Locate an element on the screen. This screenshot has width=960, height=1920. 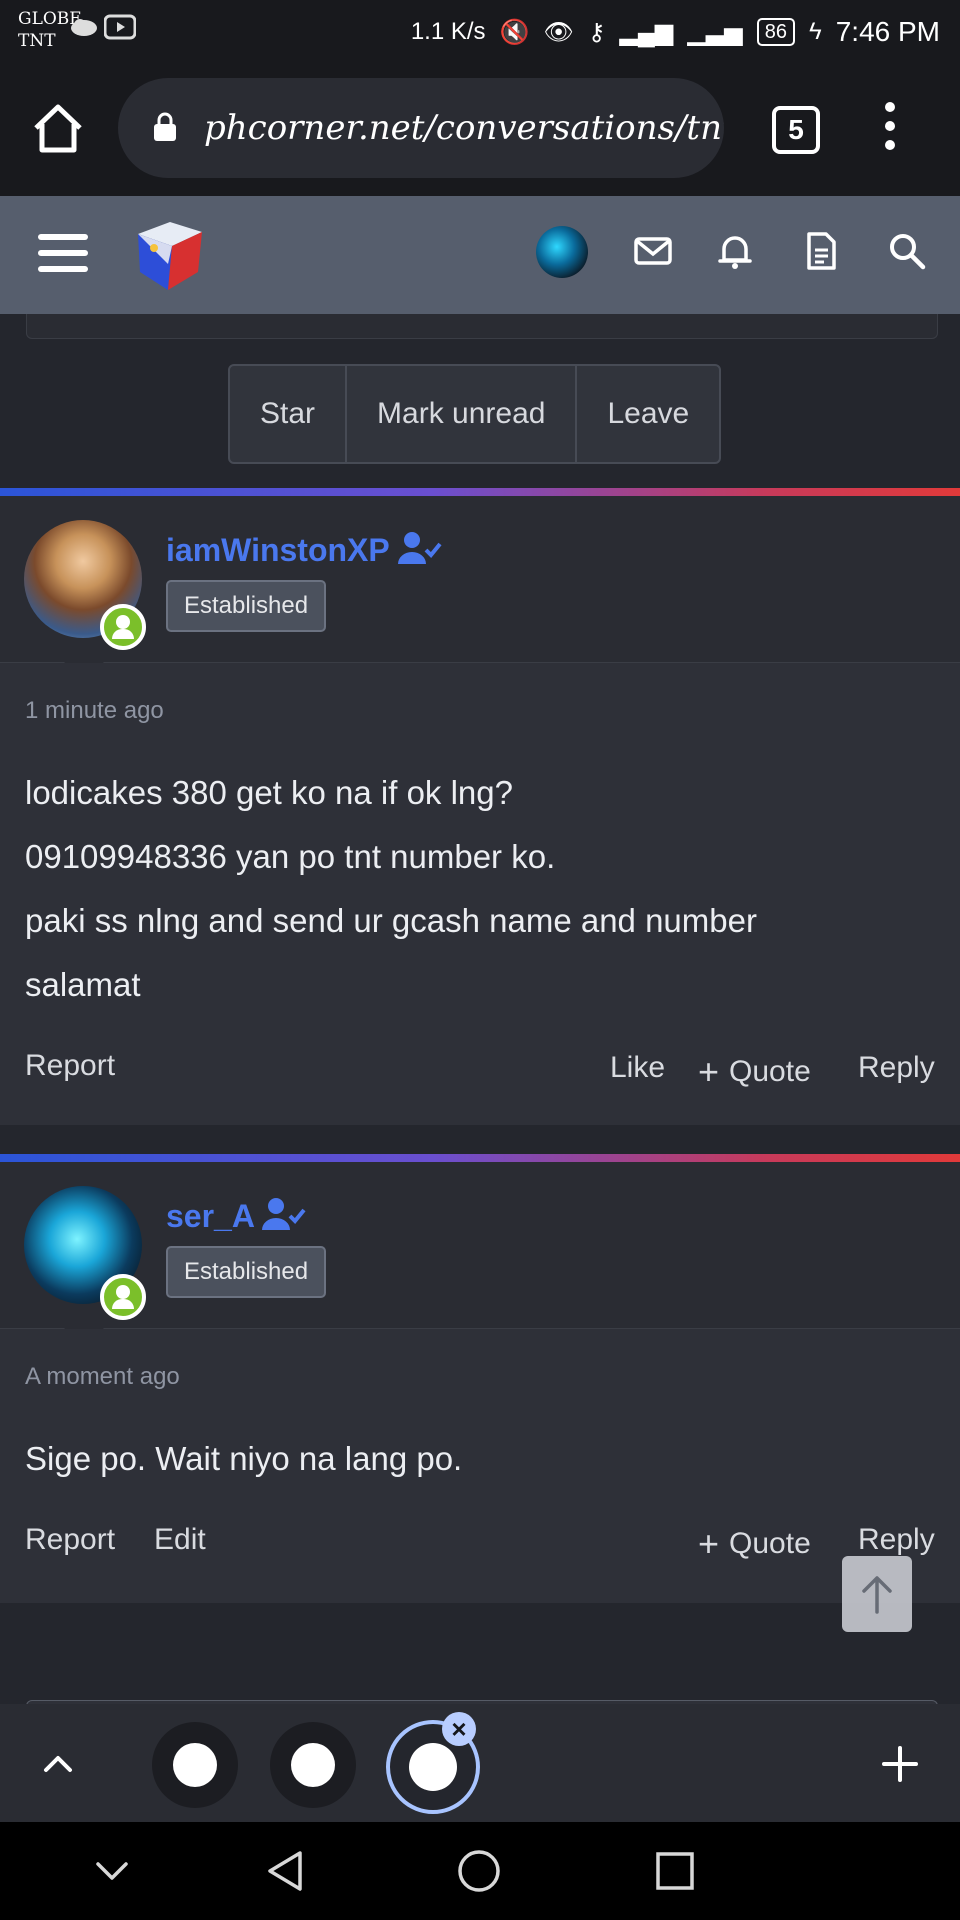
signal-4g-icon: ▂▄▆ is located at coordinates (646, 32).